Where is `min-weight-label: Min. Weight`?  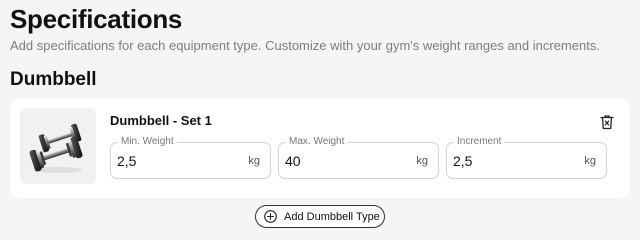 min-weight-label: Min. Weight is located at coordinates (147, 142).